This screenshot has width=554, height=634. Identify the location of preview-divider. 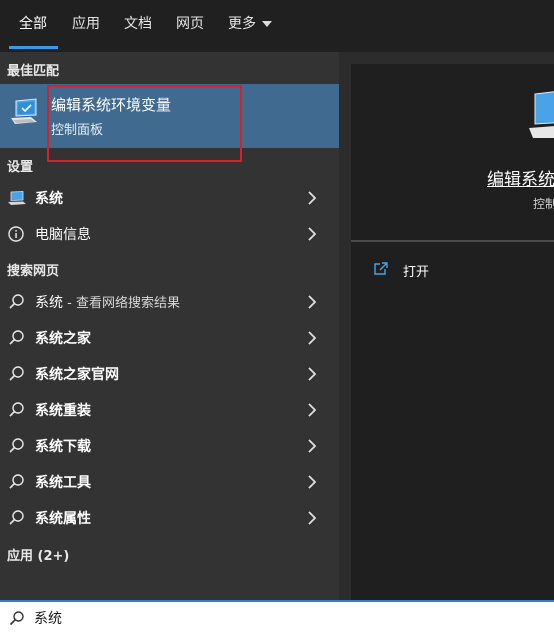
(452, 241).